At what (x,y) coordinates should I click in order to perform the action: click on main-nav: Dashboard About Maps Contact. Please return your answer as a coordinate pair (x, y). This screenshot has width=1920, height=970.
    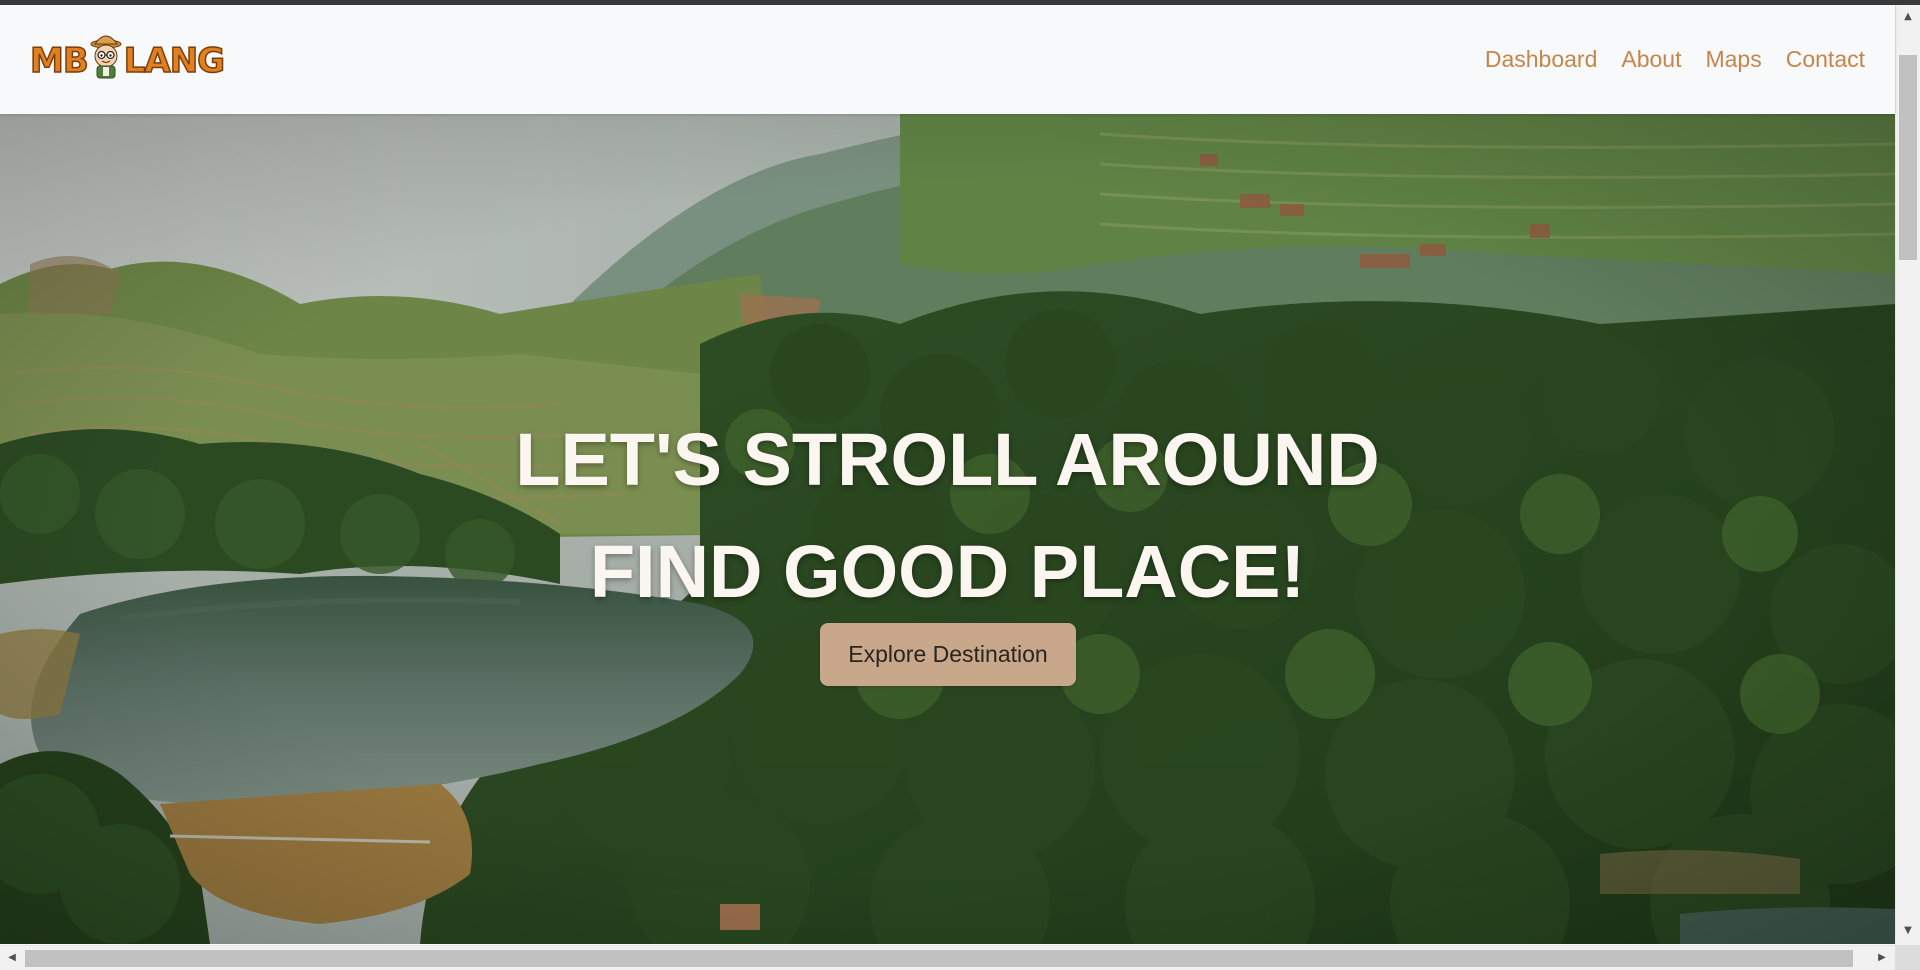
    Looking at the image, I should click on (1663, 59).